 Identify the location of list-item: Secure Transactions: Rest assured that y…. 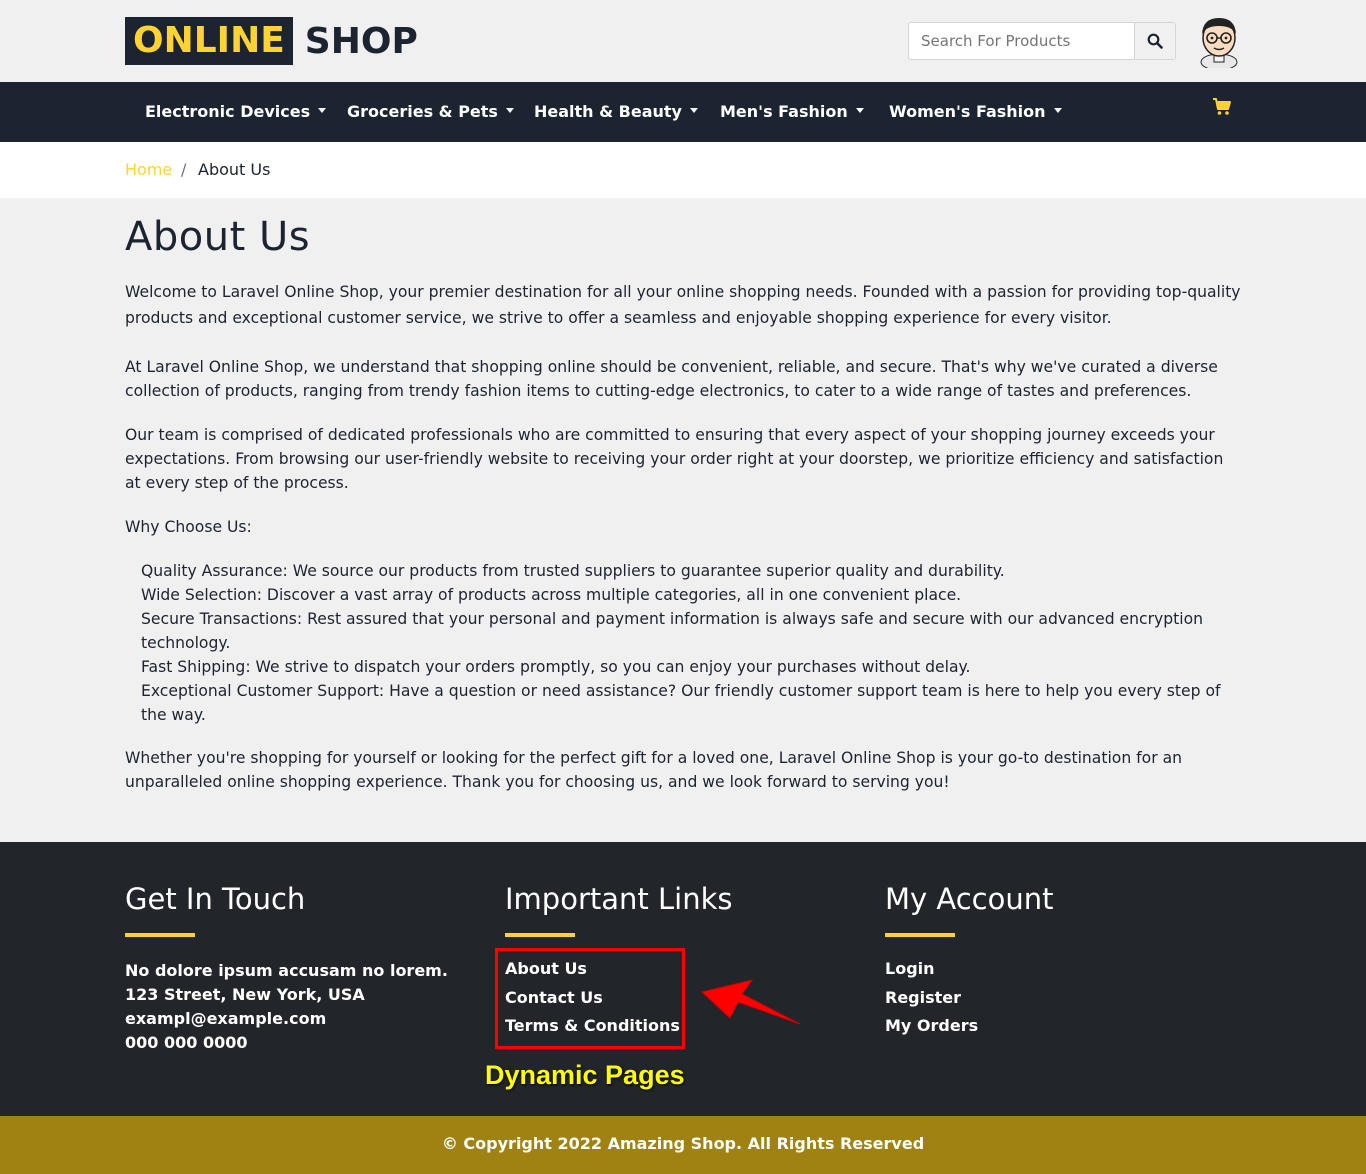
(672, 631).